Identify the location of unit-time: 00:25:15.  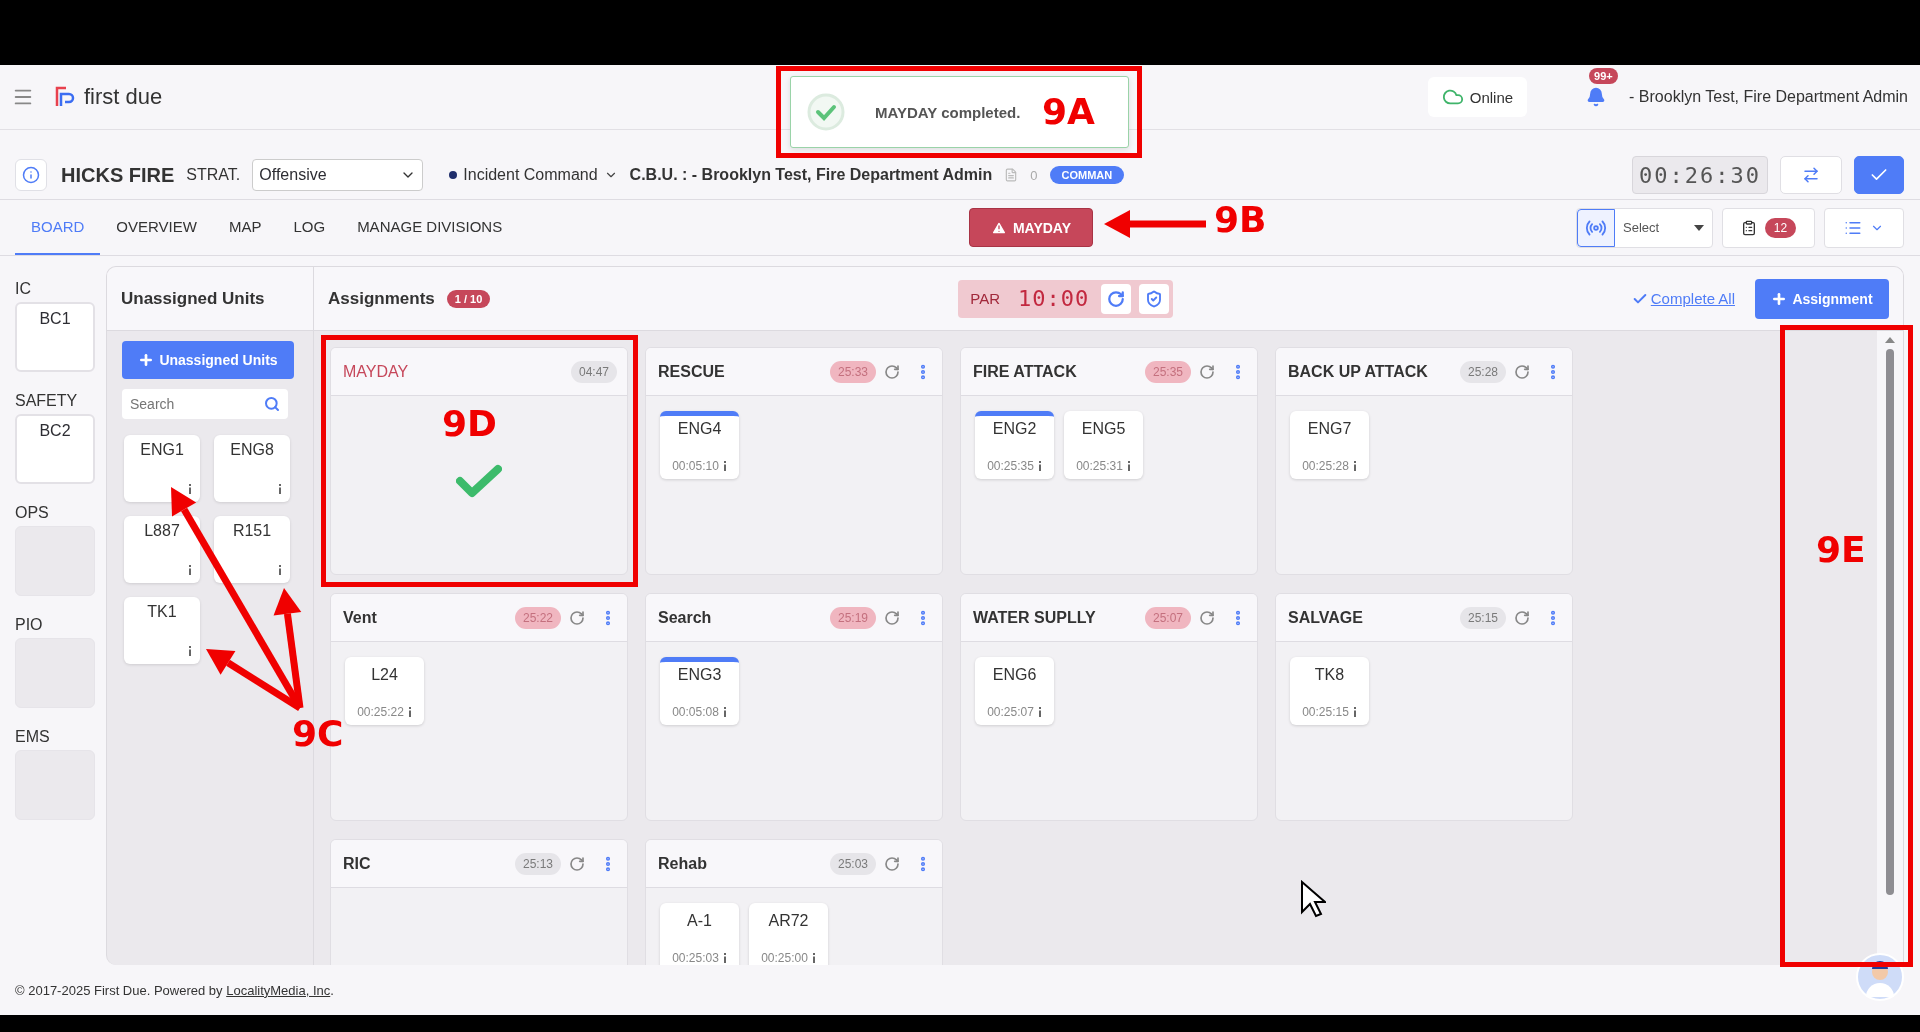
(1325, 712).